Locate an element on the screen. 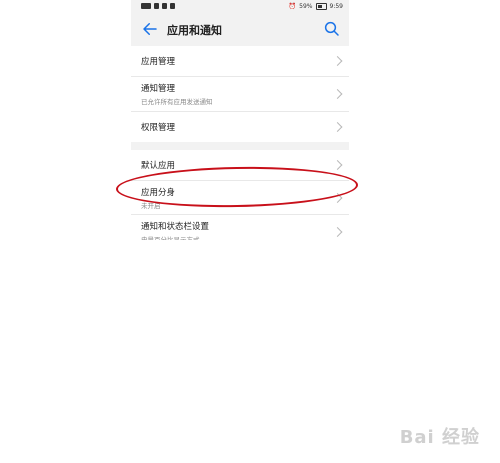  item-label: 通知管理 is located at coordinates (158, 89).